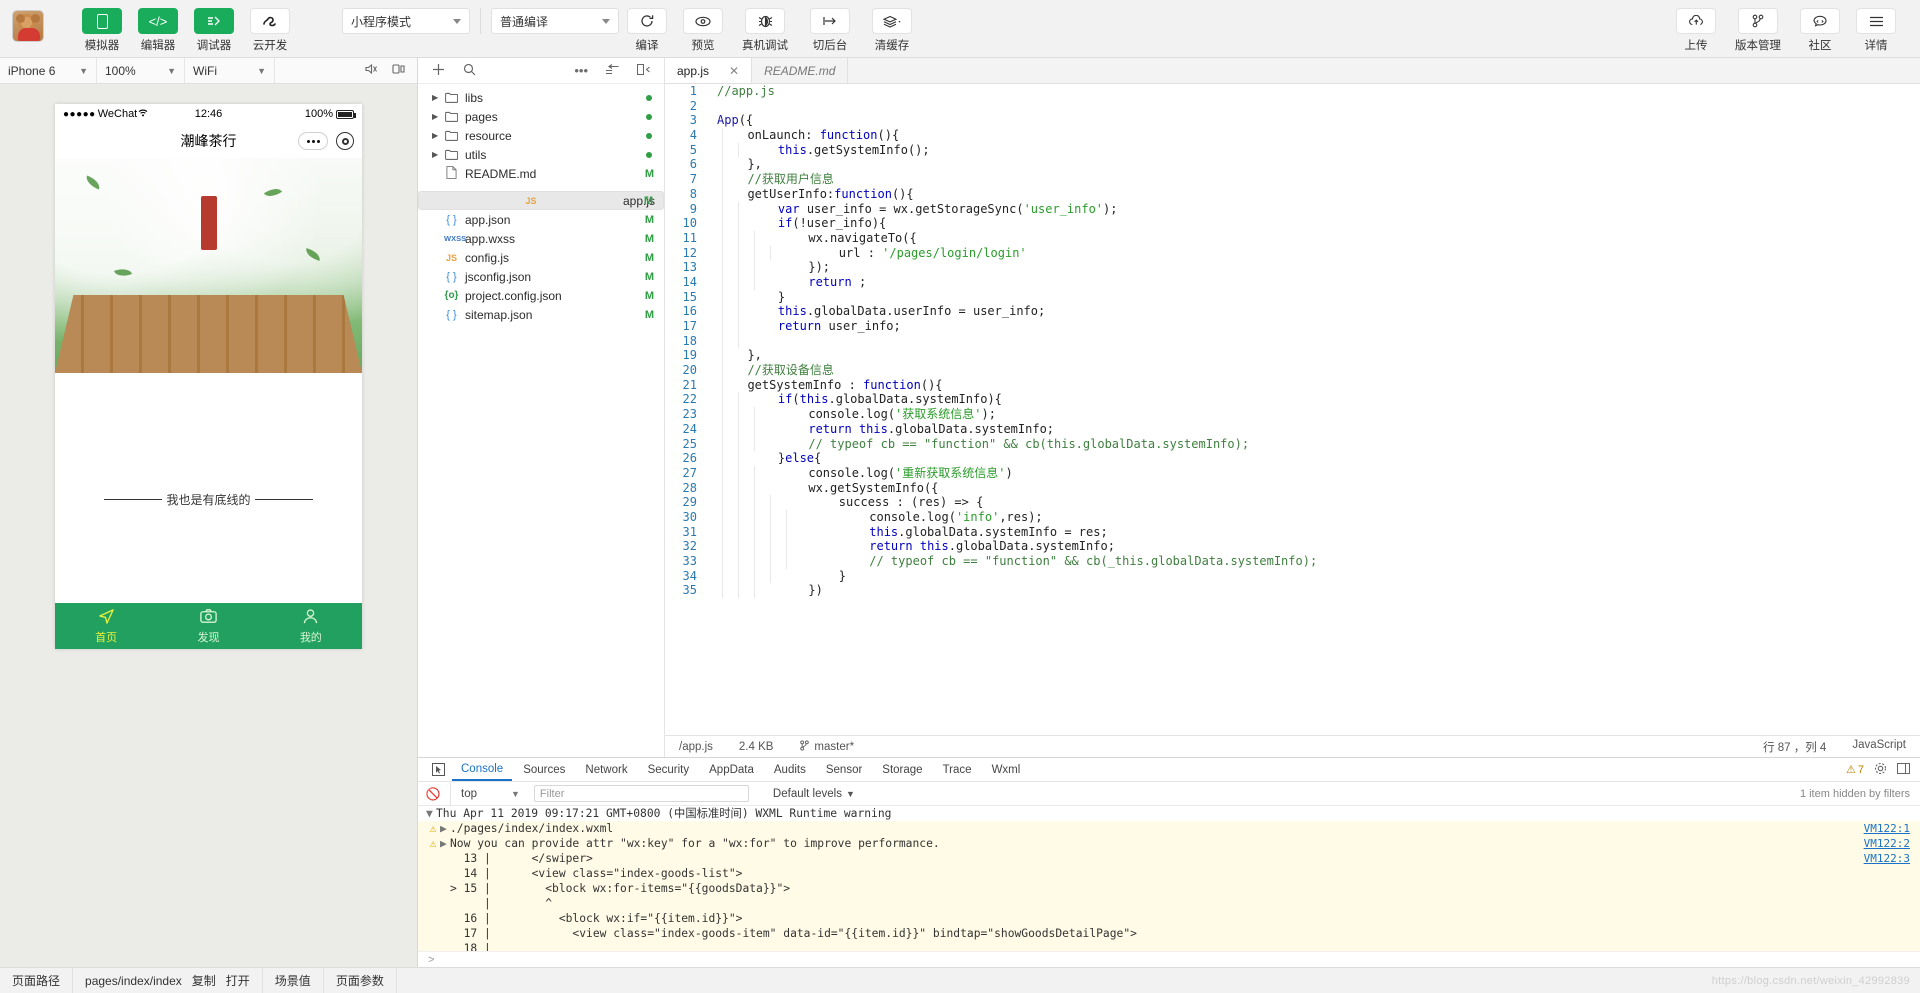 The width and height of the screenshot is (1920, 993). I want to click on toolbar-button-community: 社区, so click(1820, 26).